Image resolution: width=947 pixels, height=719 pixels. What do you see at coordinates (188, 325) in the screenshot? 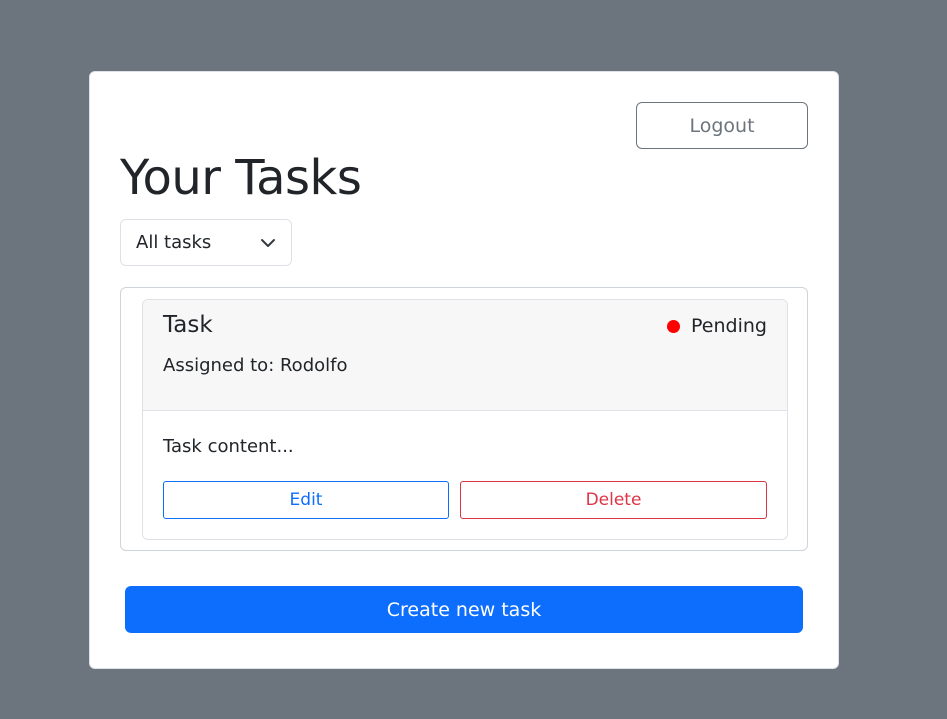
I see `task-title: Task` at bounding box center [188, 325].